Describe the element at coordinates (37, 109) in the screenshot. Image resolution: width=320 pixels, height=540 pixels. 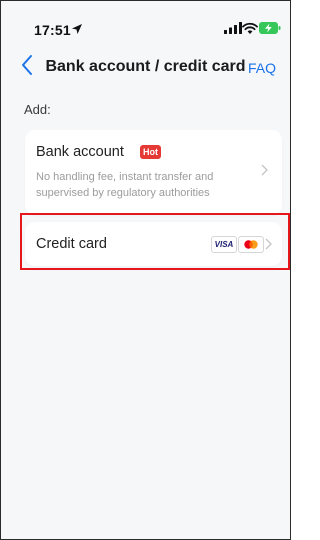
I see `section-label: Add:` at that location.